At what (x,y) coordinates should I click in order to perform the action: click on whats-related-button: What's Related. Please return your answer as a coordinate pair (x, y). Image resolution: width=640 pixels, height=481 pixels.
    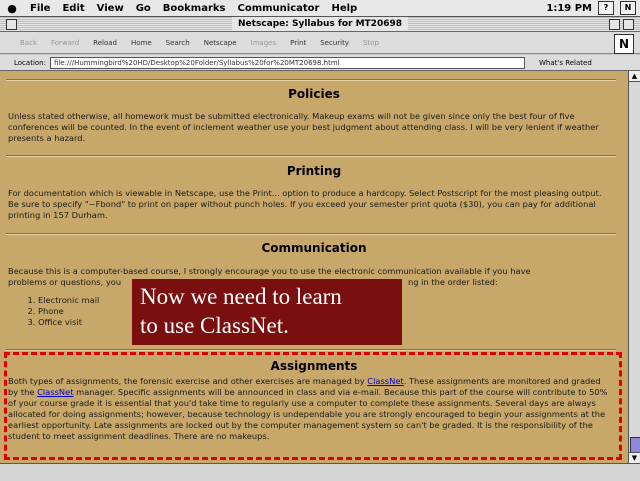
    Looking at the image, I should click on (565, 63).